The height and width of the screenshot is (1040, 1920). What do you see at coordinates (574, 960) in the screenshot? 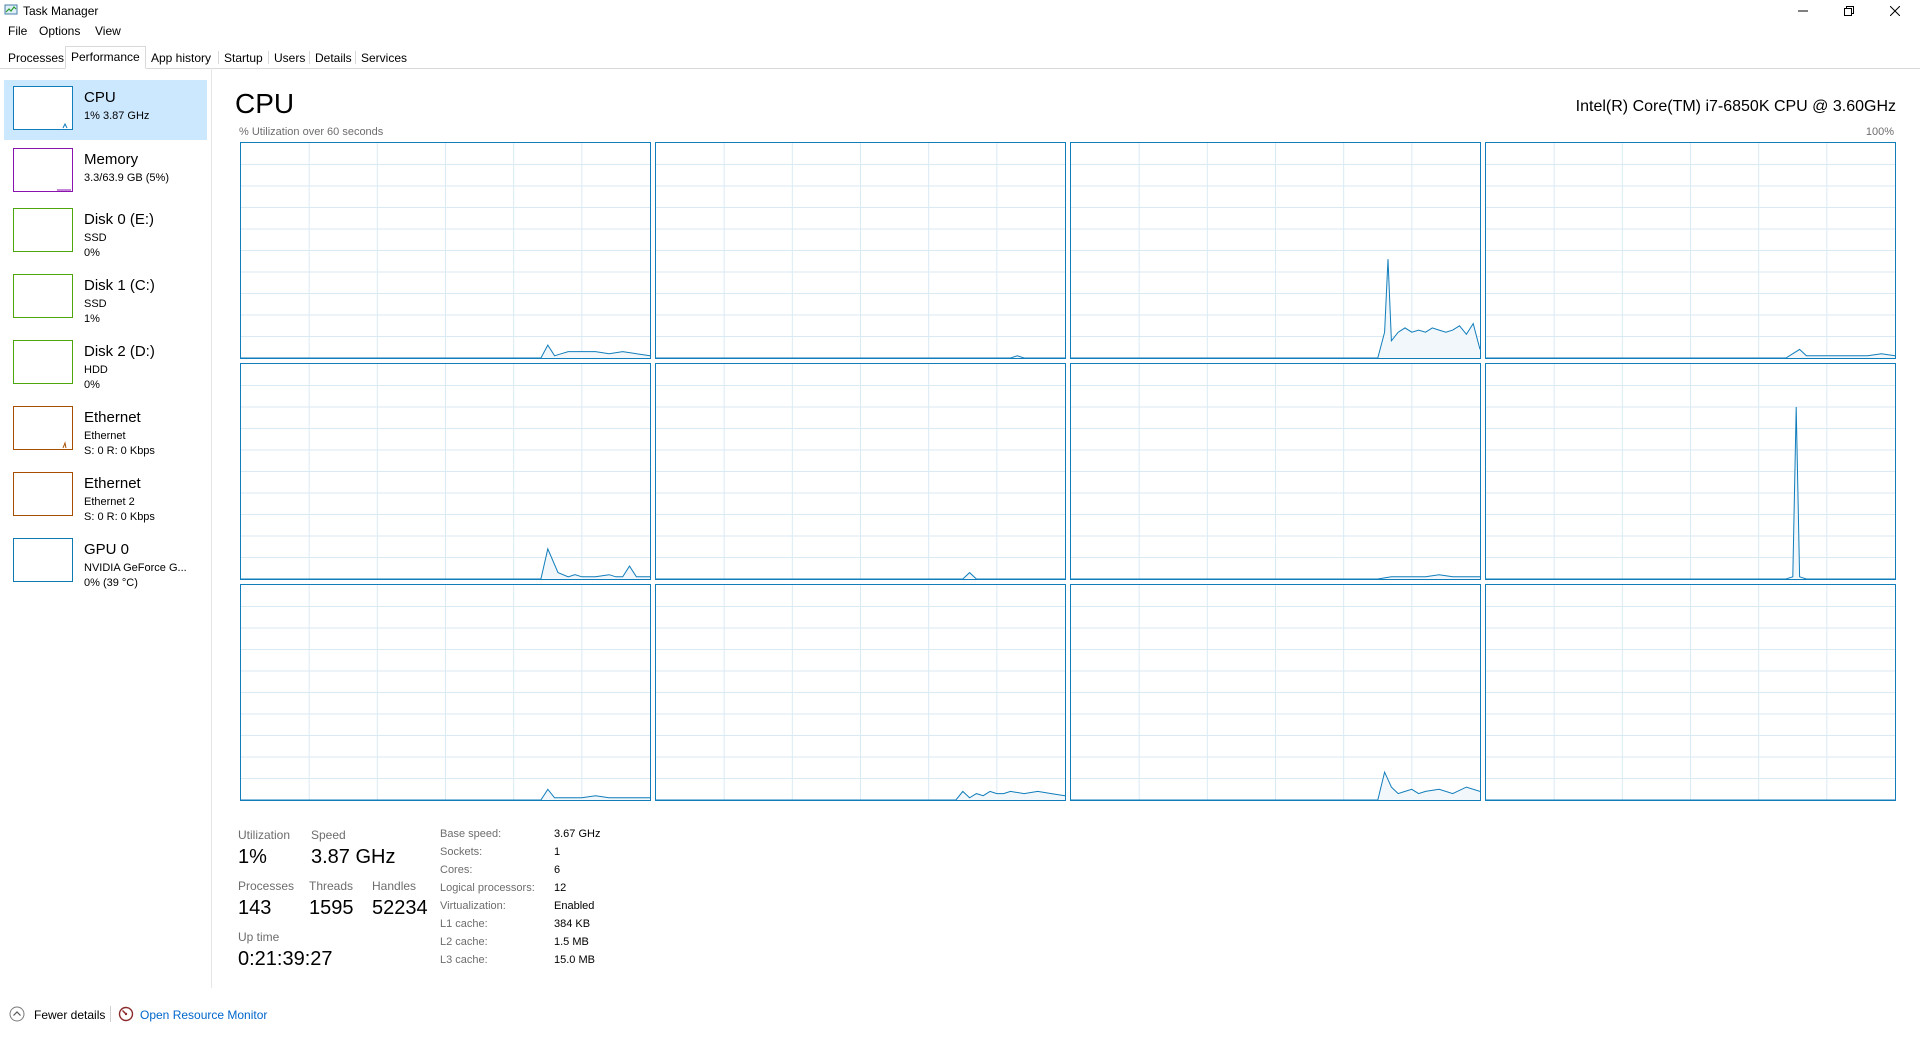
I see `spec-l3-cache-value: 15.0 MB` at bounding box center [574, 960].